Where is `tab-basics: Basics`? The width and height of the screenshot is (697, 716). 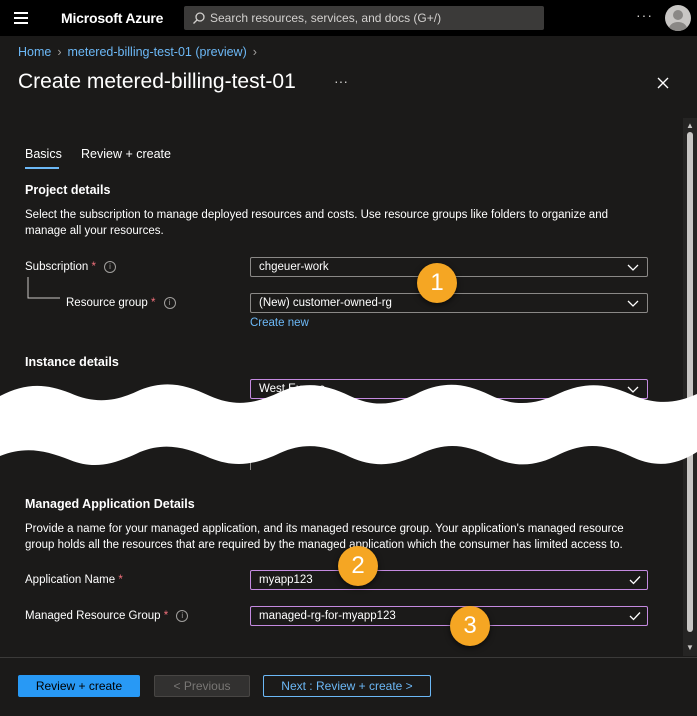 tab-basics: Basics is located at coordinates (43, 154).